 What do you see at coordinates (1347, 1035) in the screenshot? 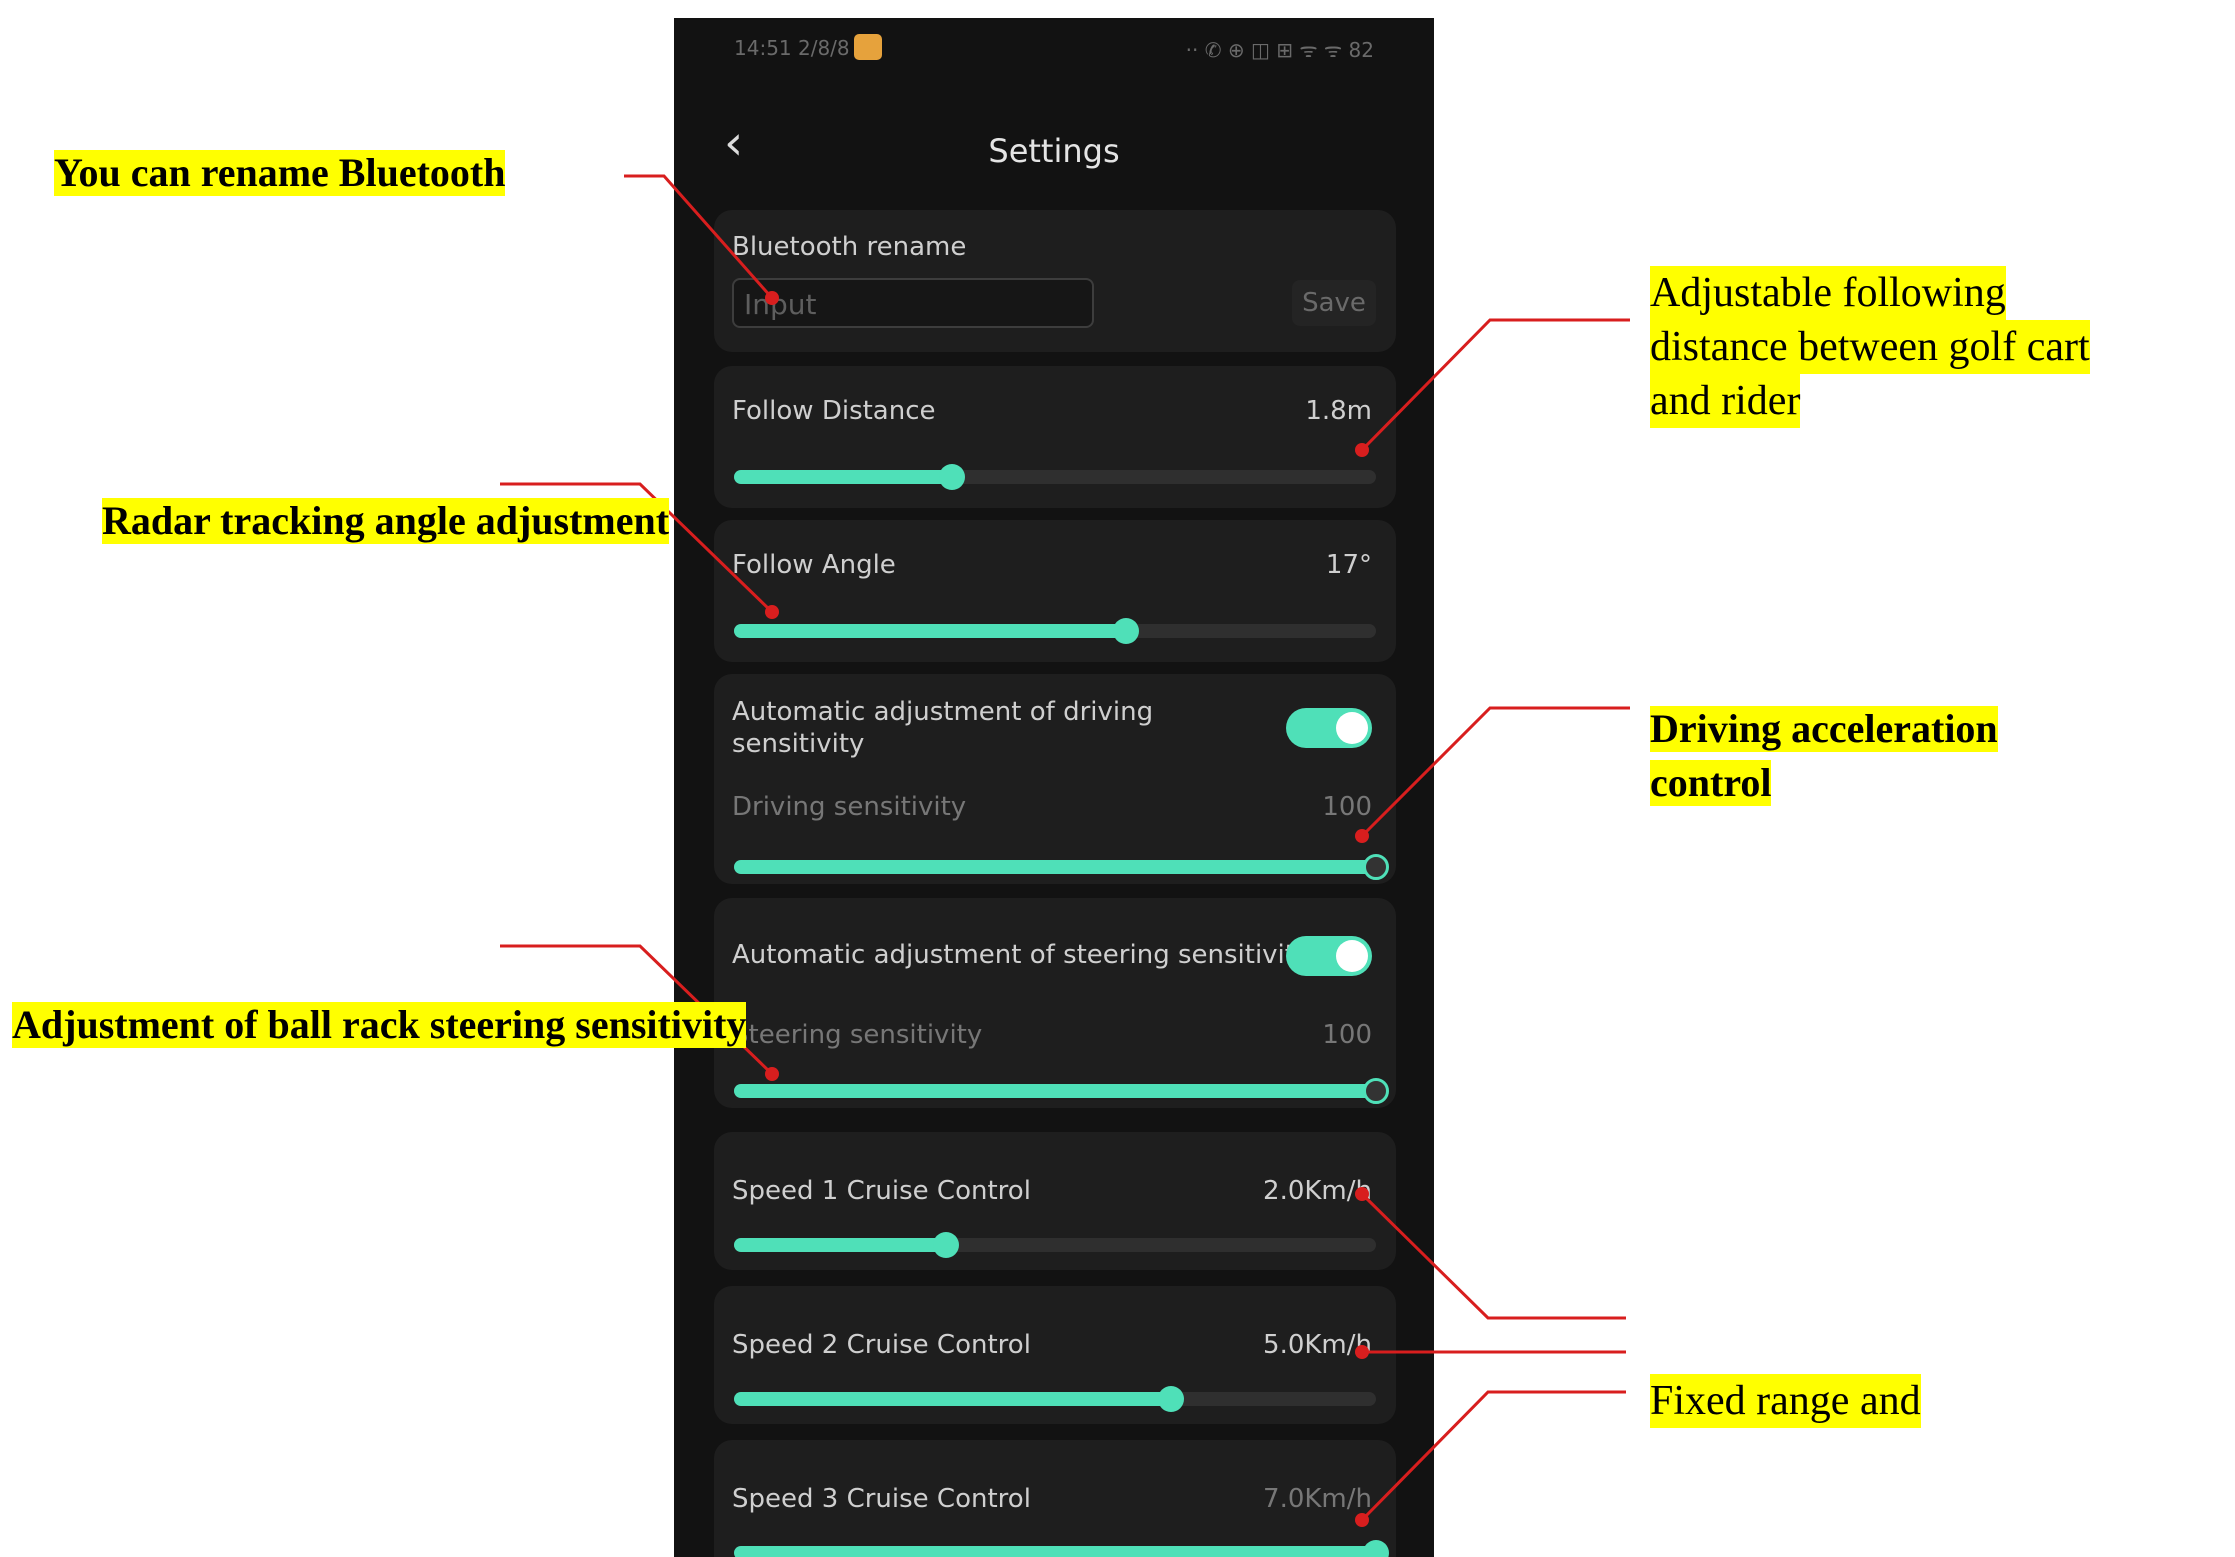
I see `steering-sensitivity-value: 100` at bounding box center [1347, 1035].